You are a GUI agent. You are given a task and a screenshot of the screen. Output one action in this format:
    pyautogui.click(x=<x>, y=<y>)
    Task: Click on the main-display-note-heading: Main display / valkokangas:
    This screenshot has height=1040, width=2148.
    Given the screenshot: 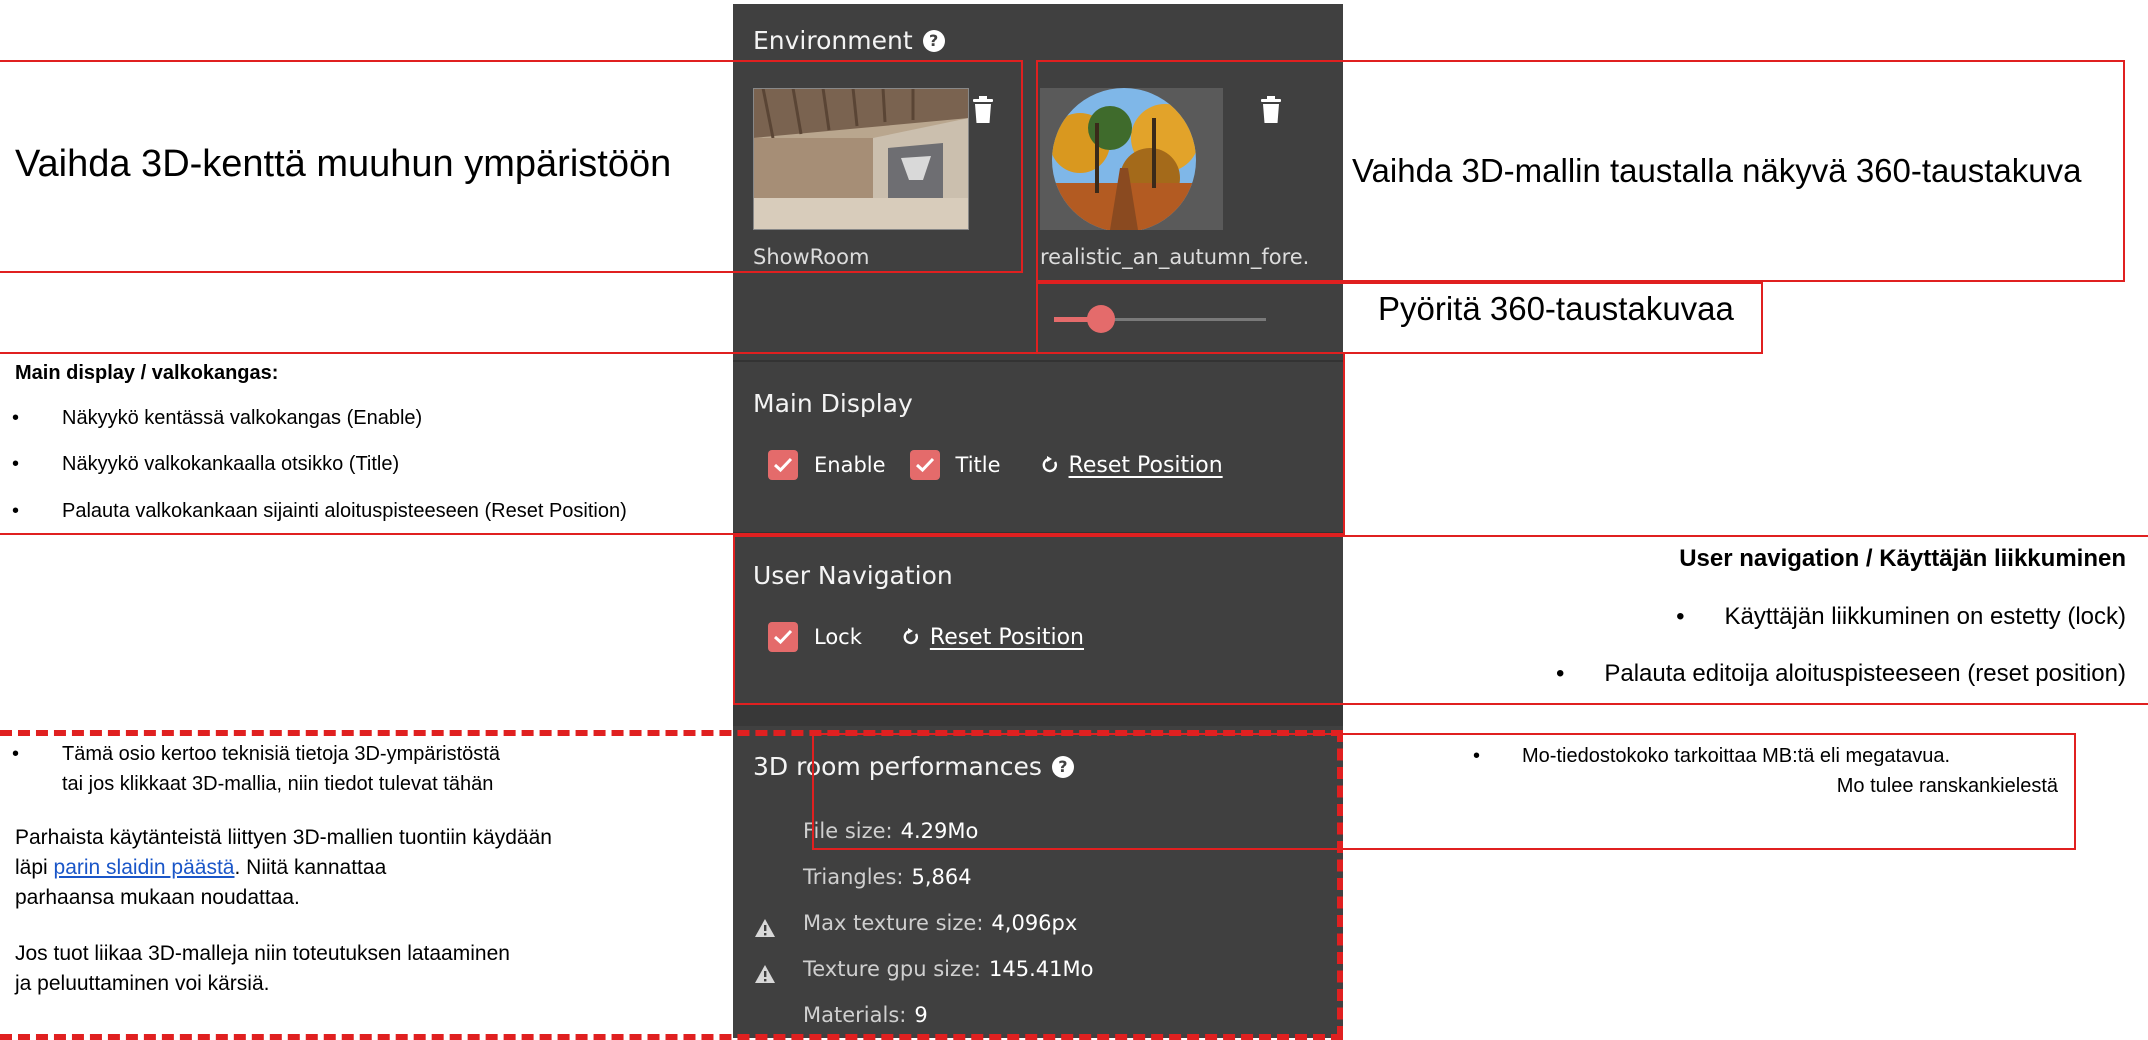 What is the action you would take?
    pyautogui.click(x=147, y=373)
    